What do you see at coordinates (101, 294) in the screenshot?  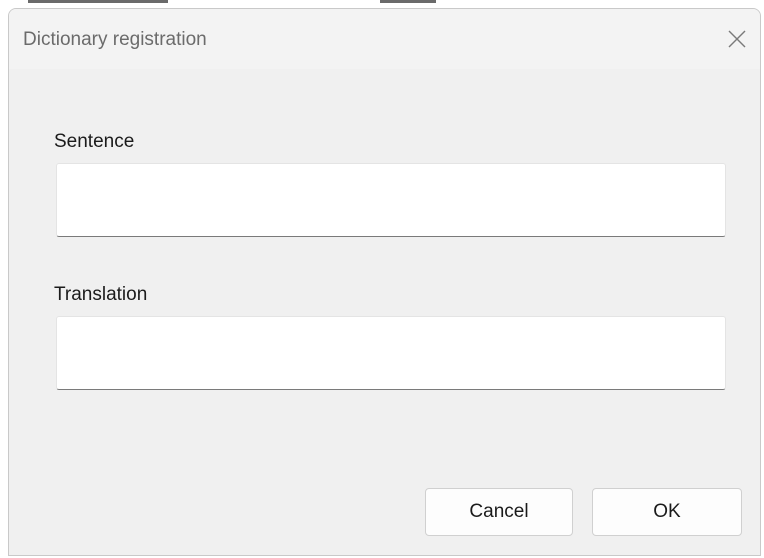 I see `translation-label: Translation` at bounding box center [101, 294].